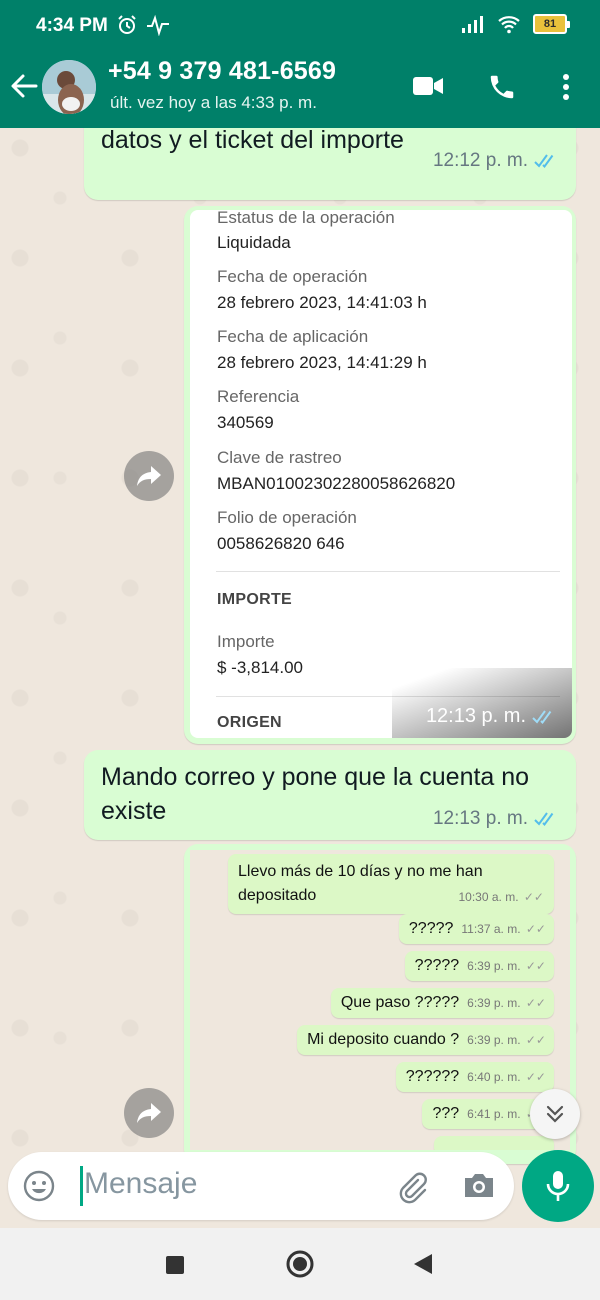  I want to click on message-time: 12:13 p. m., so click(480, 818).